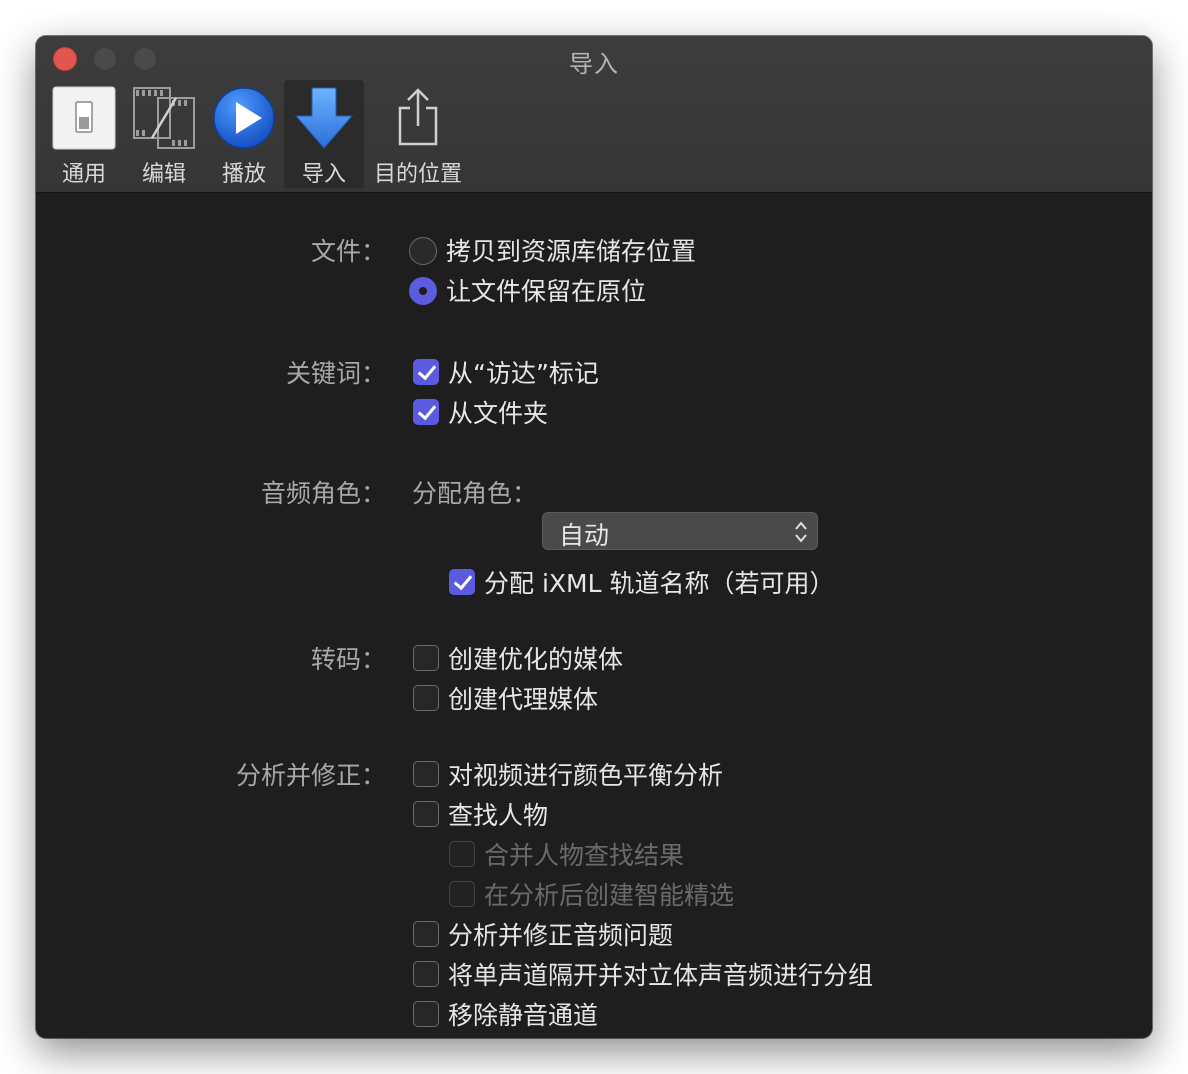  Describe the element at coordinates (426, 412) in the screenshot. I see `keywords-folders-checkbox` at that location.